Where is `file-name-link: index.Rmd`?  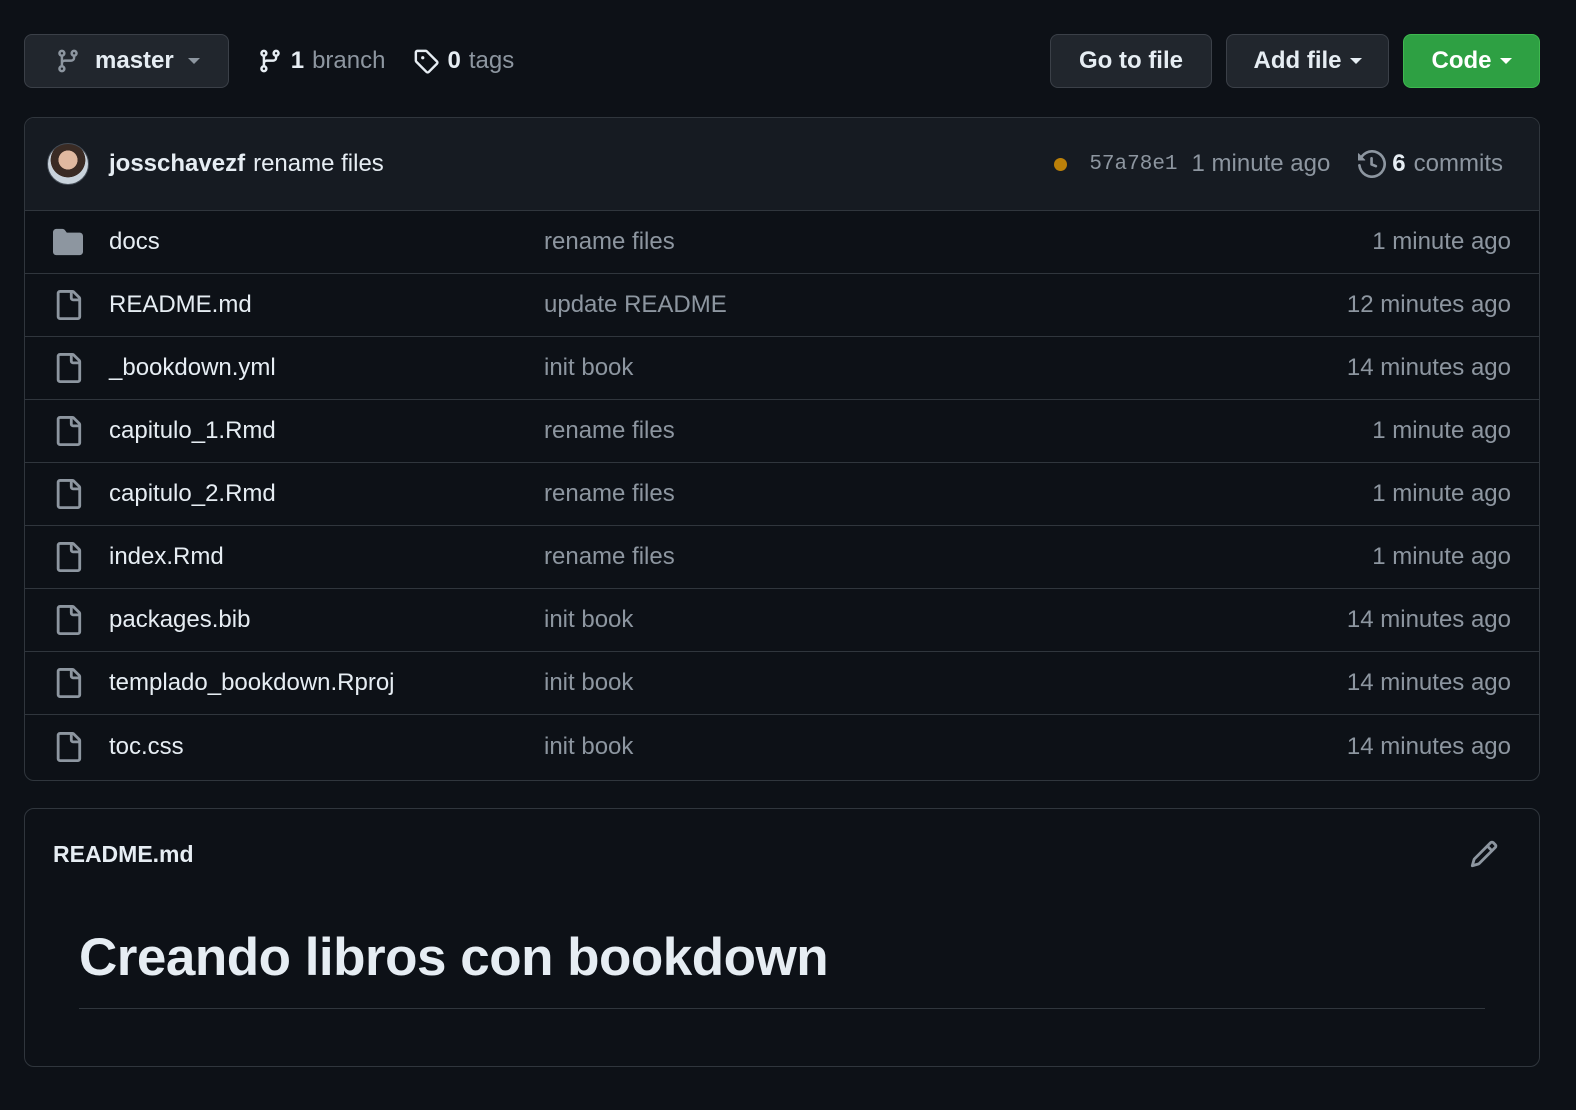
file-name-link: index.Rmd is located at coordinates (326, 557).